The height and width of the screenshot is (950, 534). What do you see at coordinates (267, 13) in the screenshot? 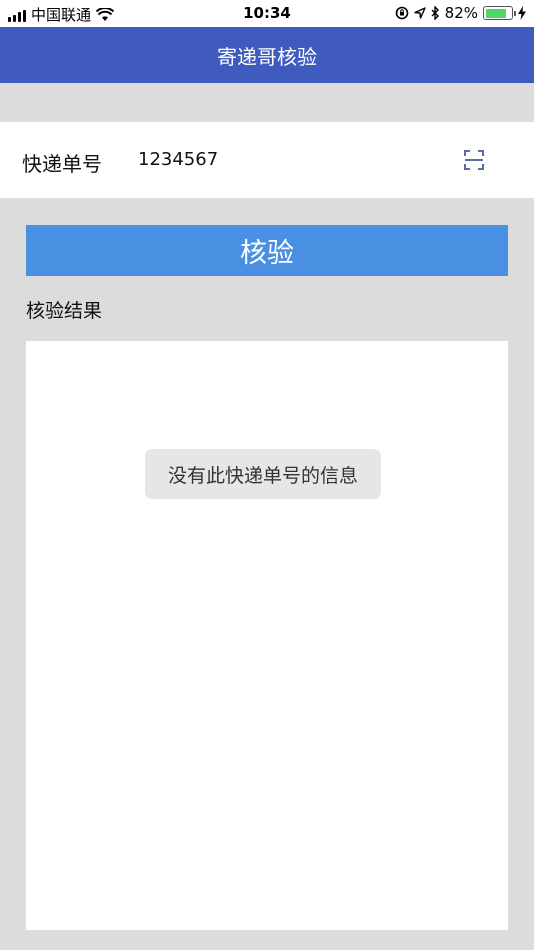
I see `status-bar: 中国联通 10:34 82%` at bounding box center [267, 13].